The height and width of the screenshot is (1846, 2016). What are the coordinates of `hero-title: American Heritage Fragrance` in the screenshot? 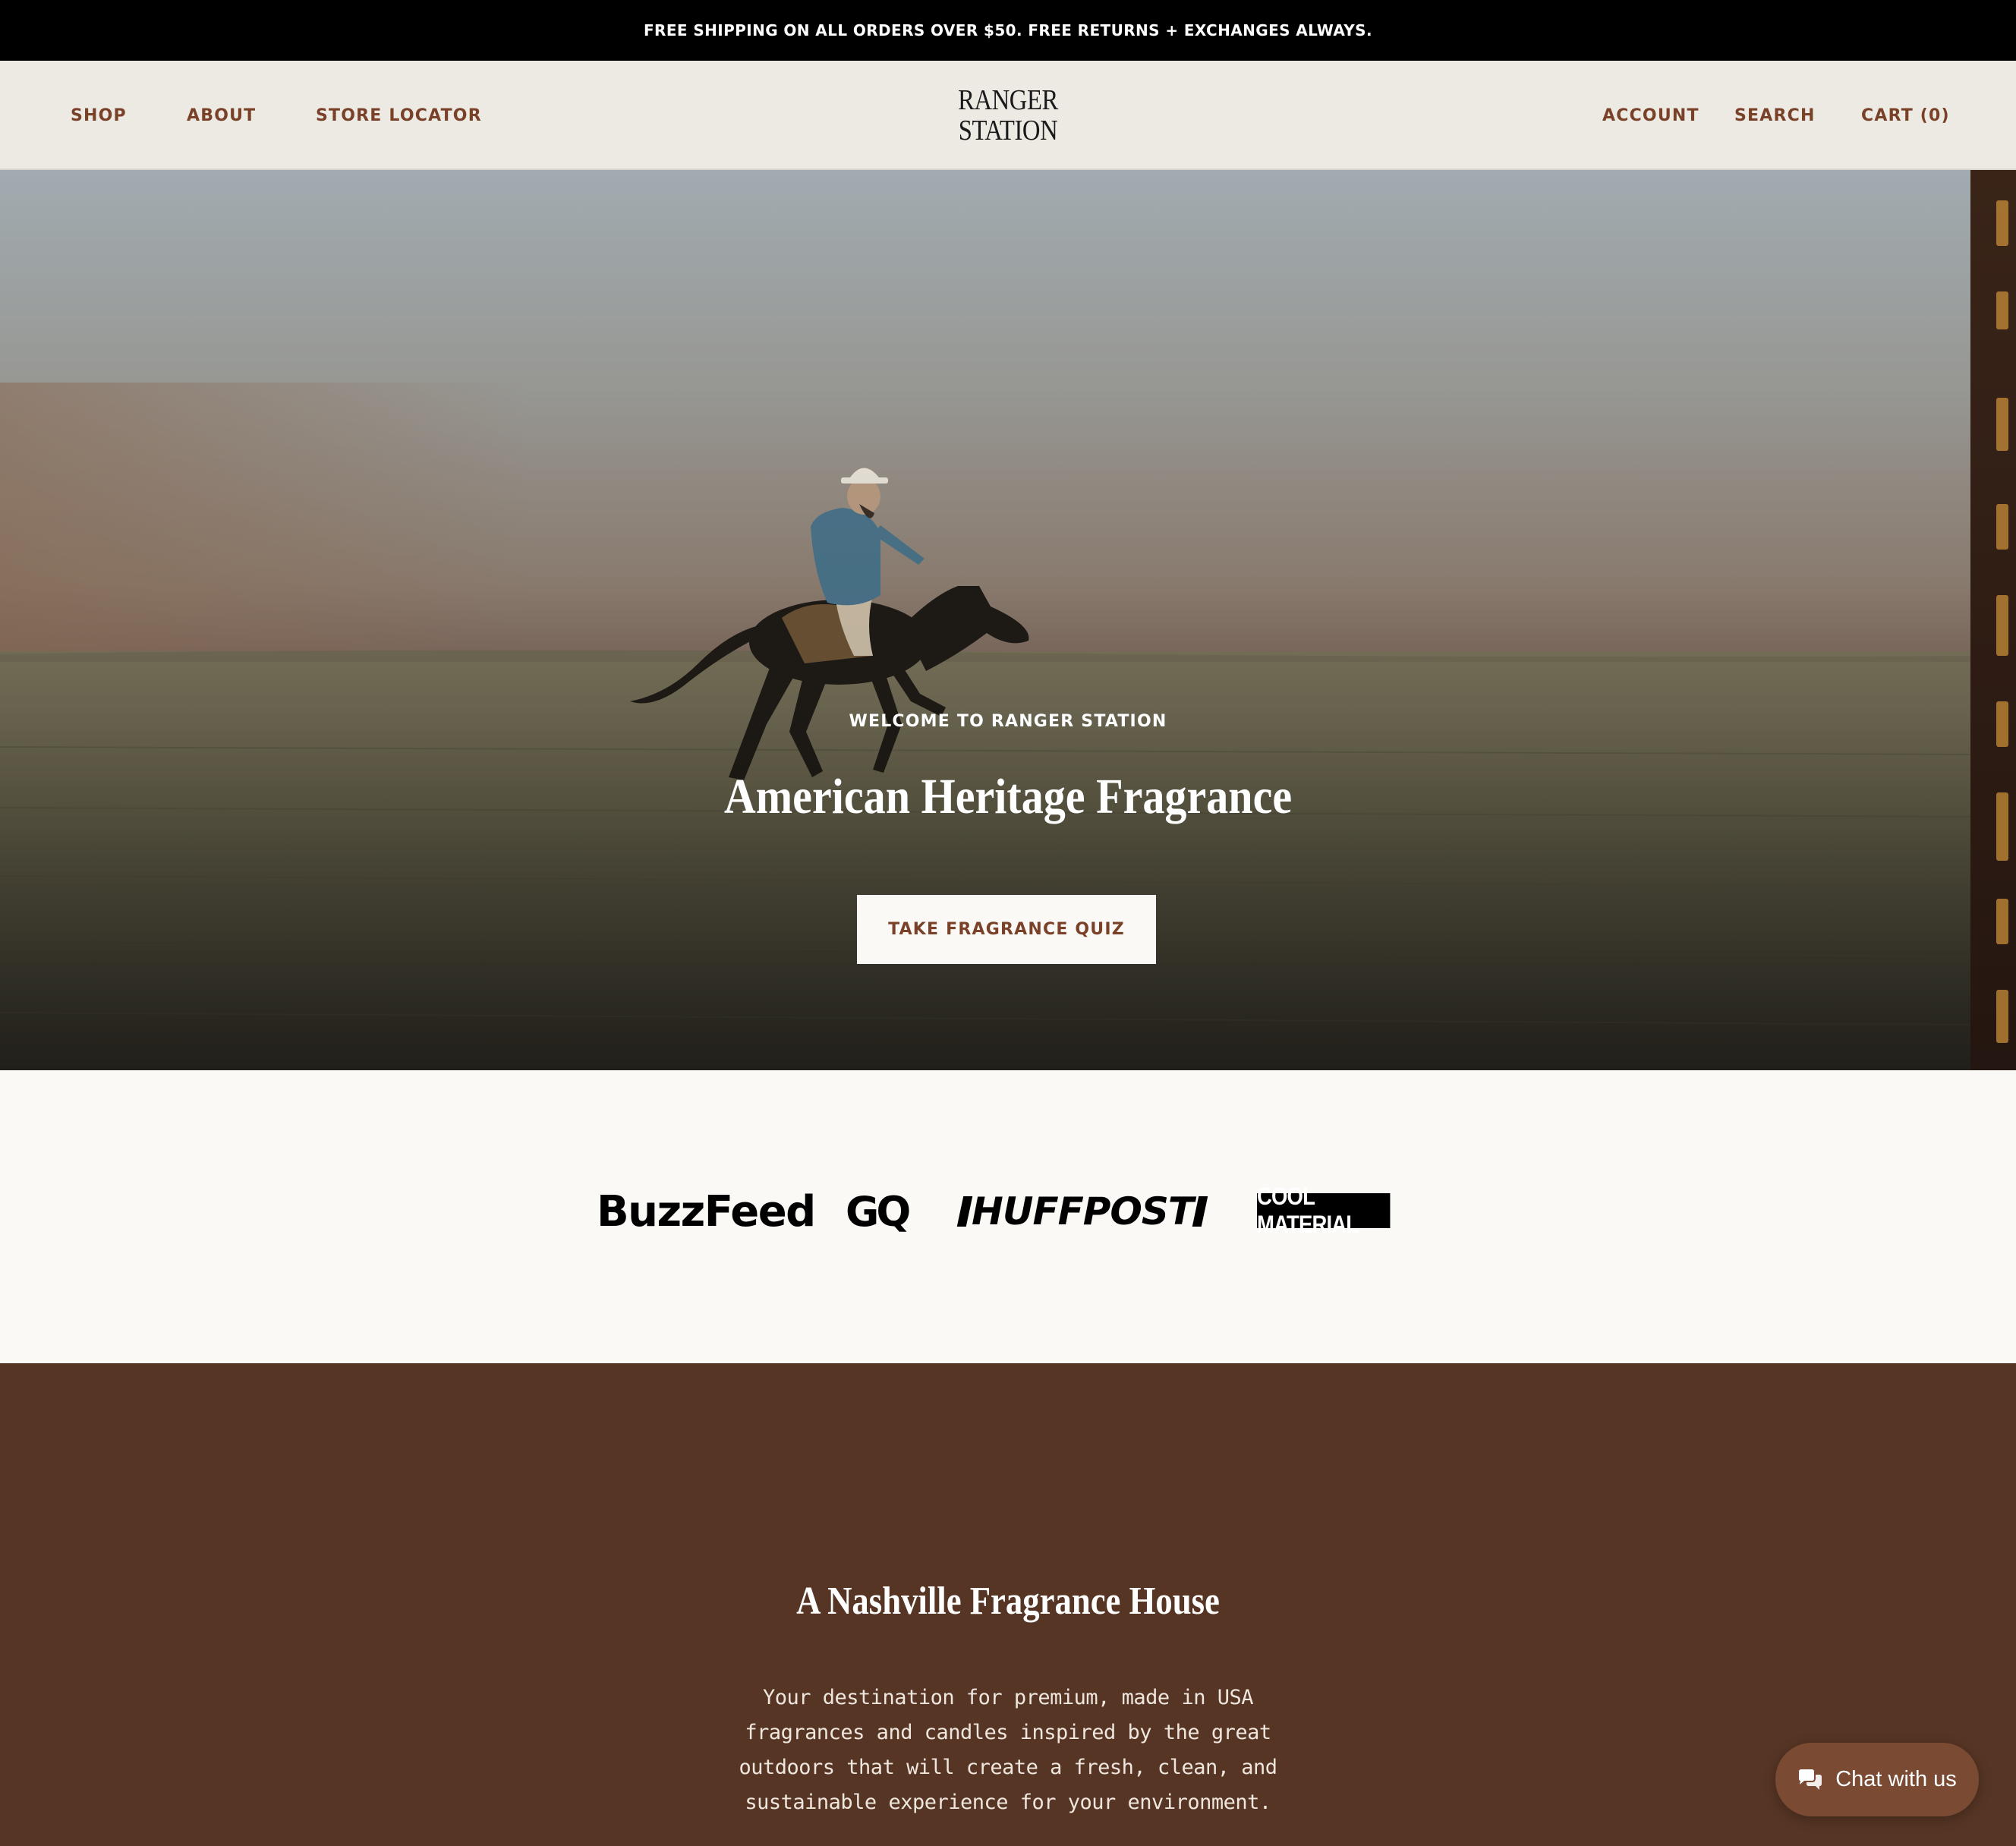 It's located at (1008, 796).